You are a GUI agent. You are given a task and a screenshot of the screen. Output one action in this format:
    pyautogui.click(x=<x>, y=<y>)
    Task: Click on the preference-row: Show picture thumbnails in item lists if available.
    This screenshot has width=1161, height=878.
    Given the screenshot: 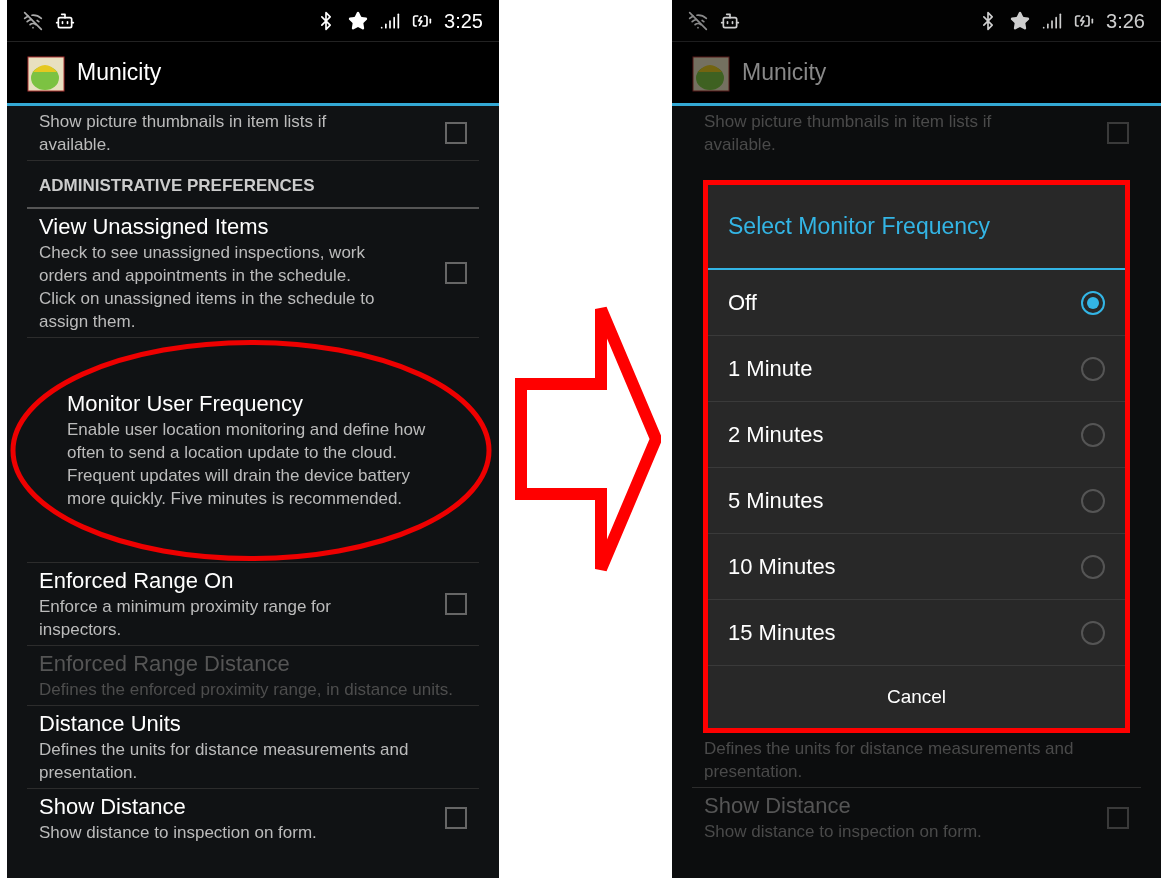 What is the action you would take?
    pyautogui.click(x=253, y=133)
    